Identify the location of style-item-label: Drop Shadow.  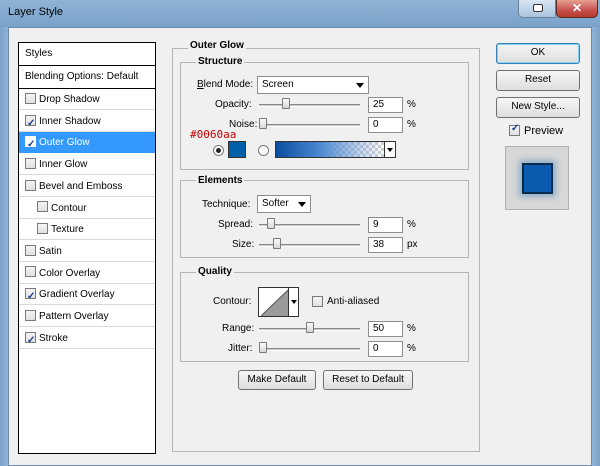
(69, 99).